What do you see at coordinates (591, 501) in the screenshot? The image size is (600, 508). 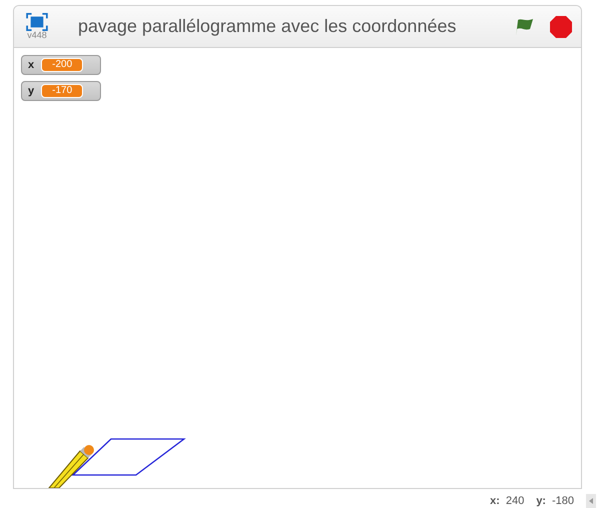 I see `collapse-icon` at bounding box center [591, 501].